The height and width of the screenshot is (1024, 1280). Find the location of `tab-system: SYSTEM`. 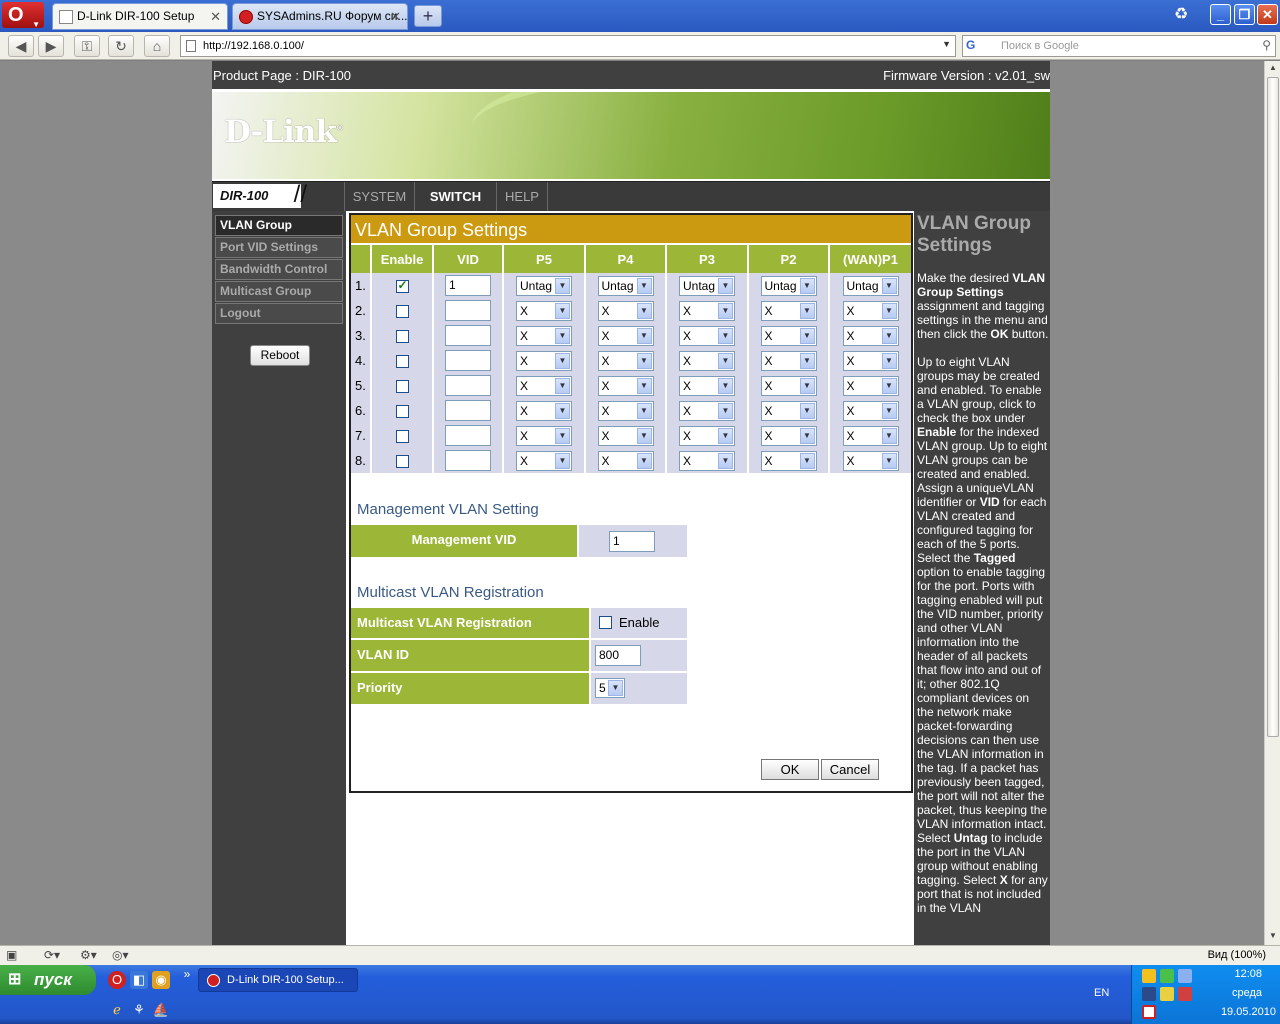

tab-system: SYSTEM is located at coordinates (379, 196).